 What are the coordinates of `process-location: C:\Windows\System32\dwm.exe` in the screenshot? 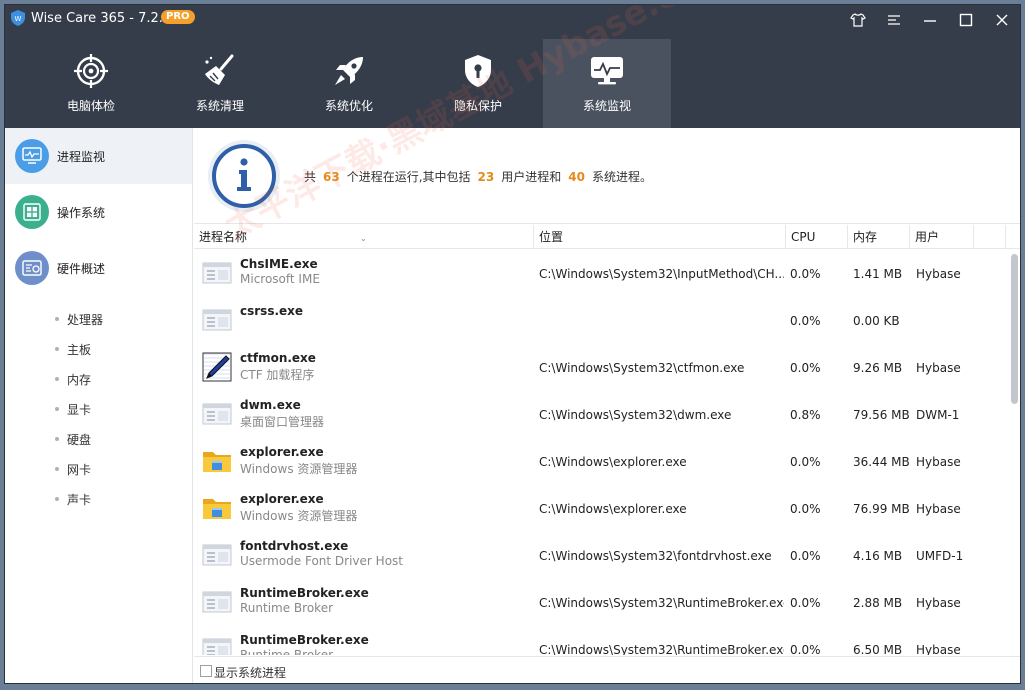 It's located at (635, 415).